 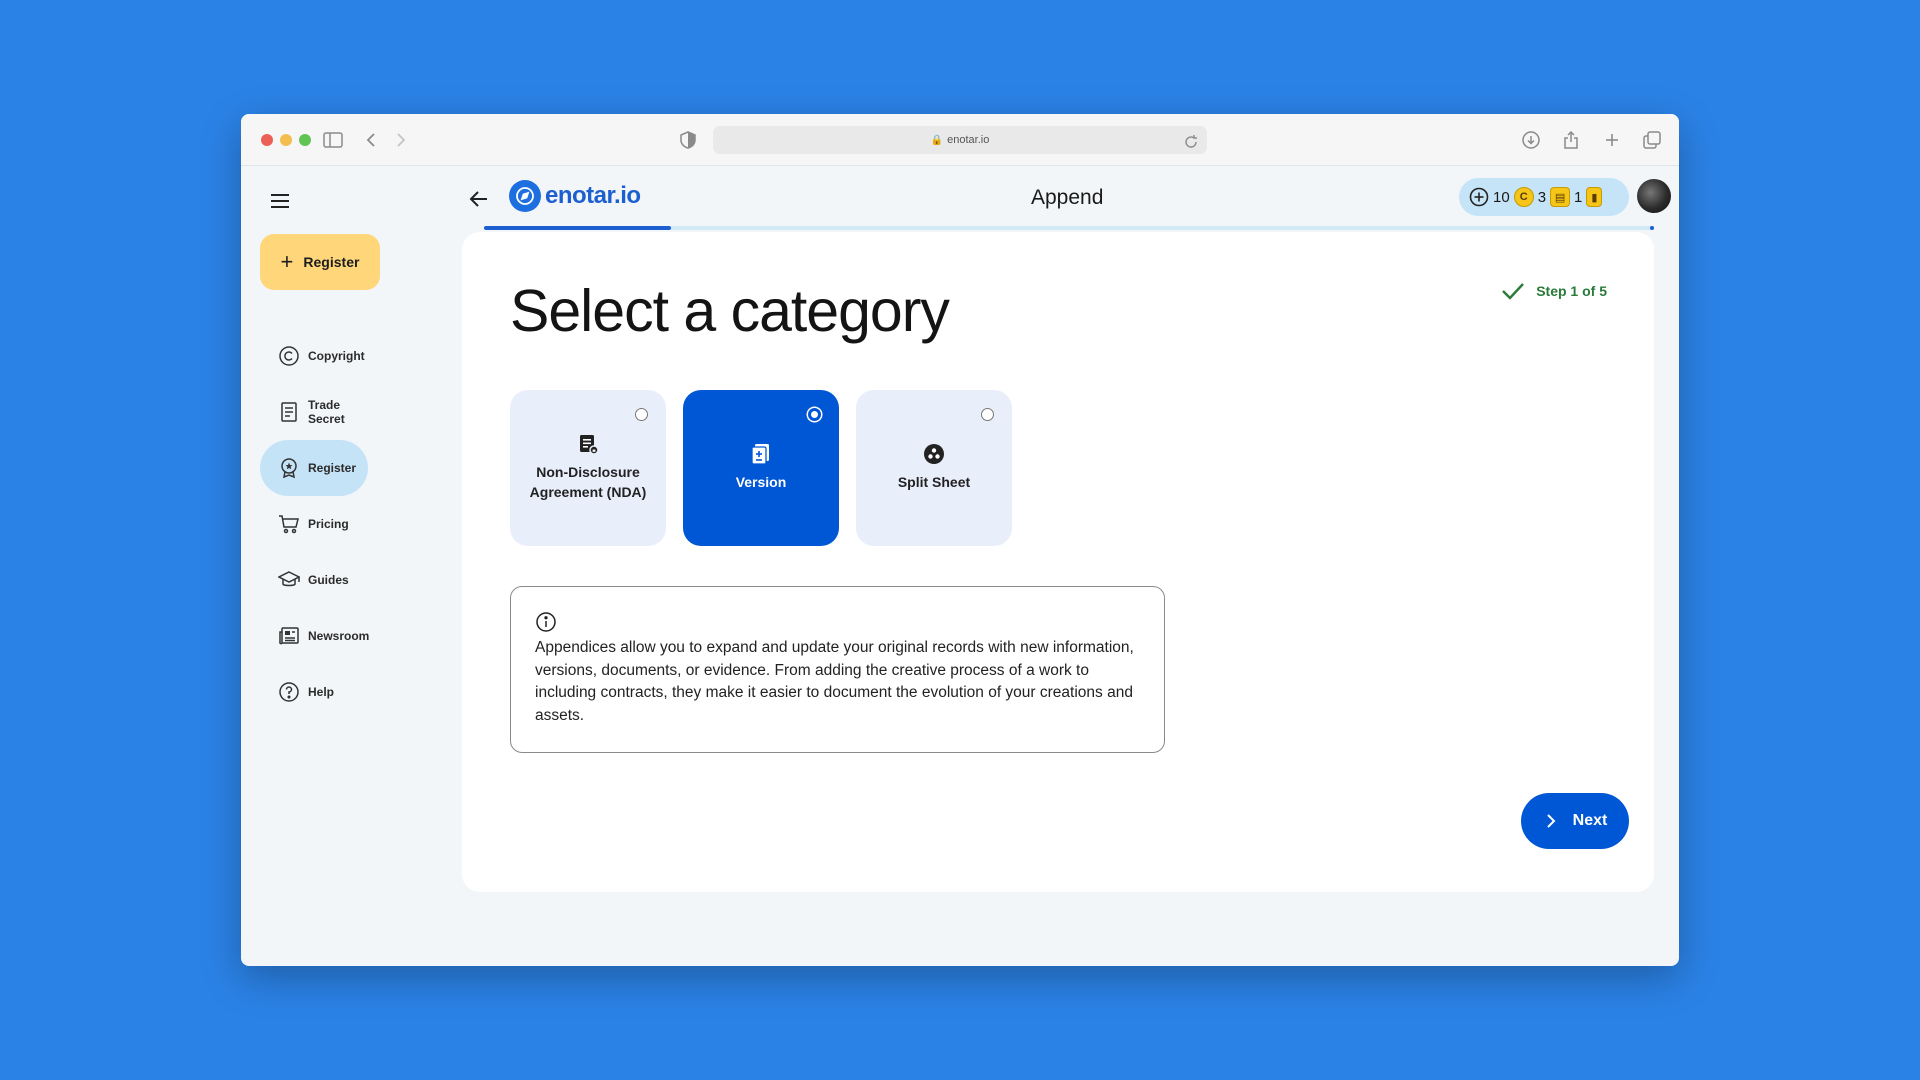 What do you see at coordinates (1594, 197) in the screenshot?
I see `document-coin-icon: ▮` at bounding box center [1594, 197].